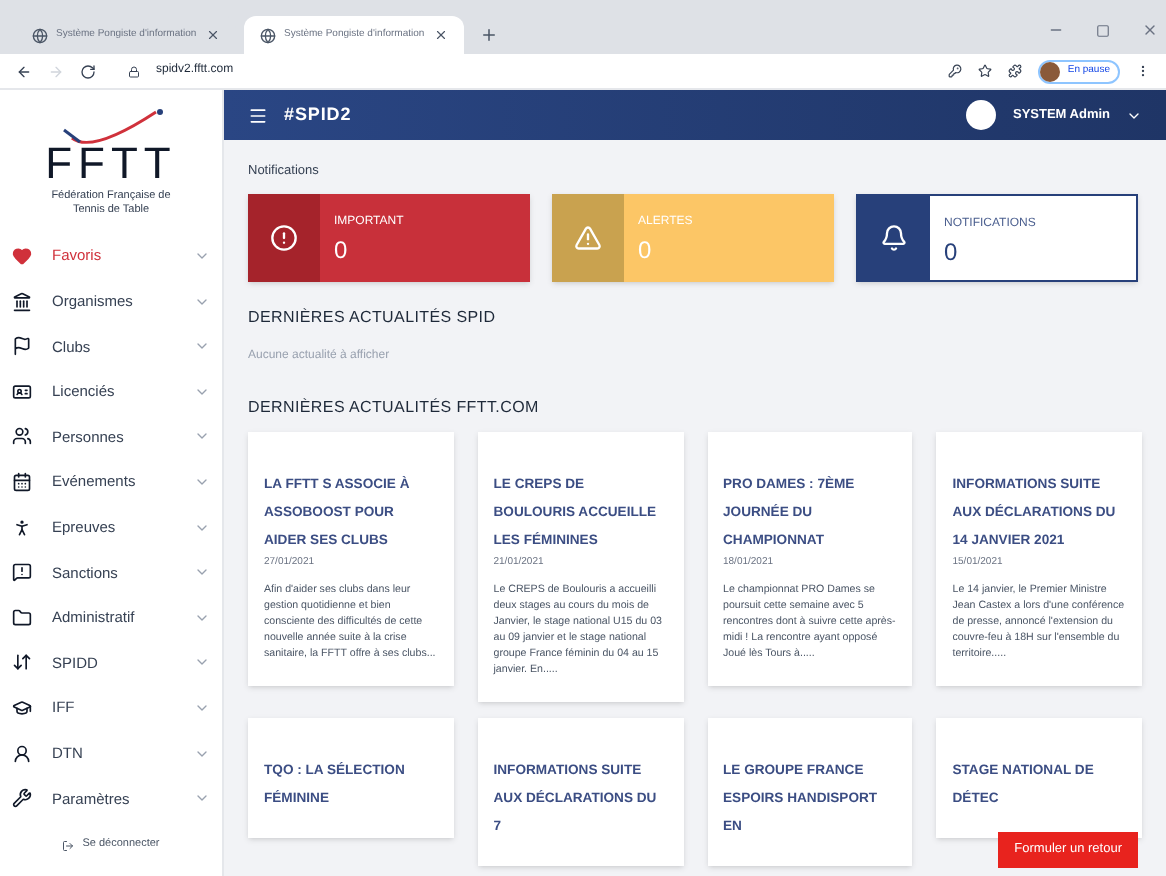 This screenshot has height=876, width=1166. Describe the element at coordinates (22, 391) in the screenshot. I see `id-card-icon` at that location.